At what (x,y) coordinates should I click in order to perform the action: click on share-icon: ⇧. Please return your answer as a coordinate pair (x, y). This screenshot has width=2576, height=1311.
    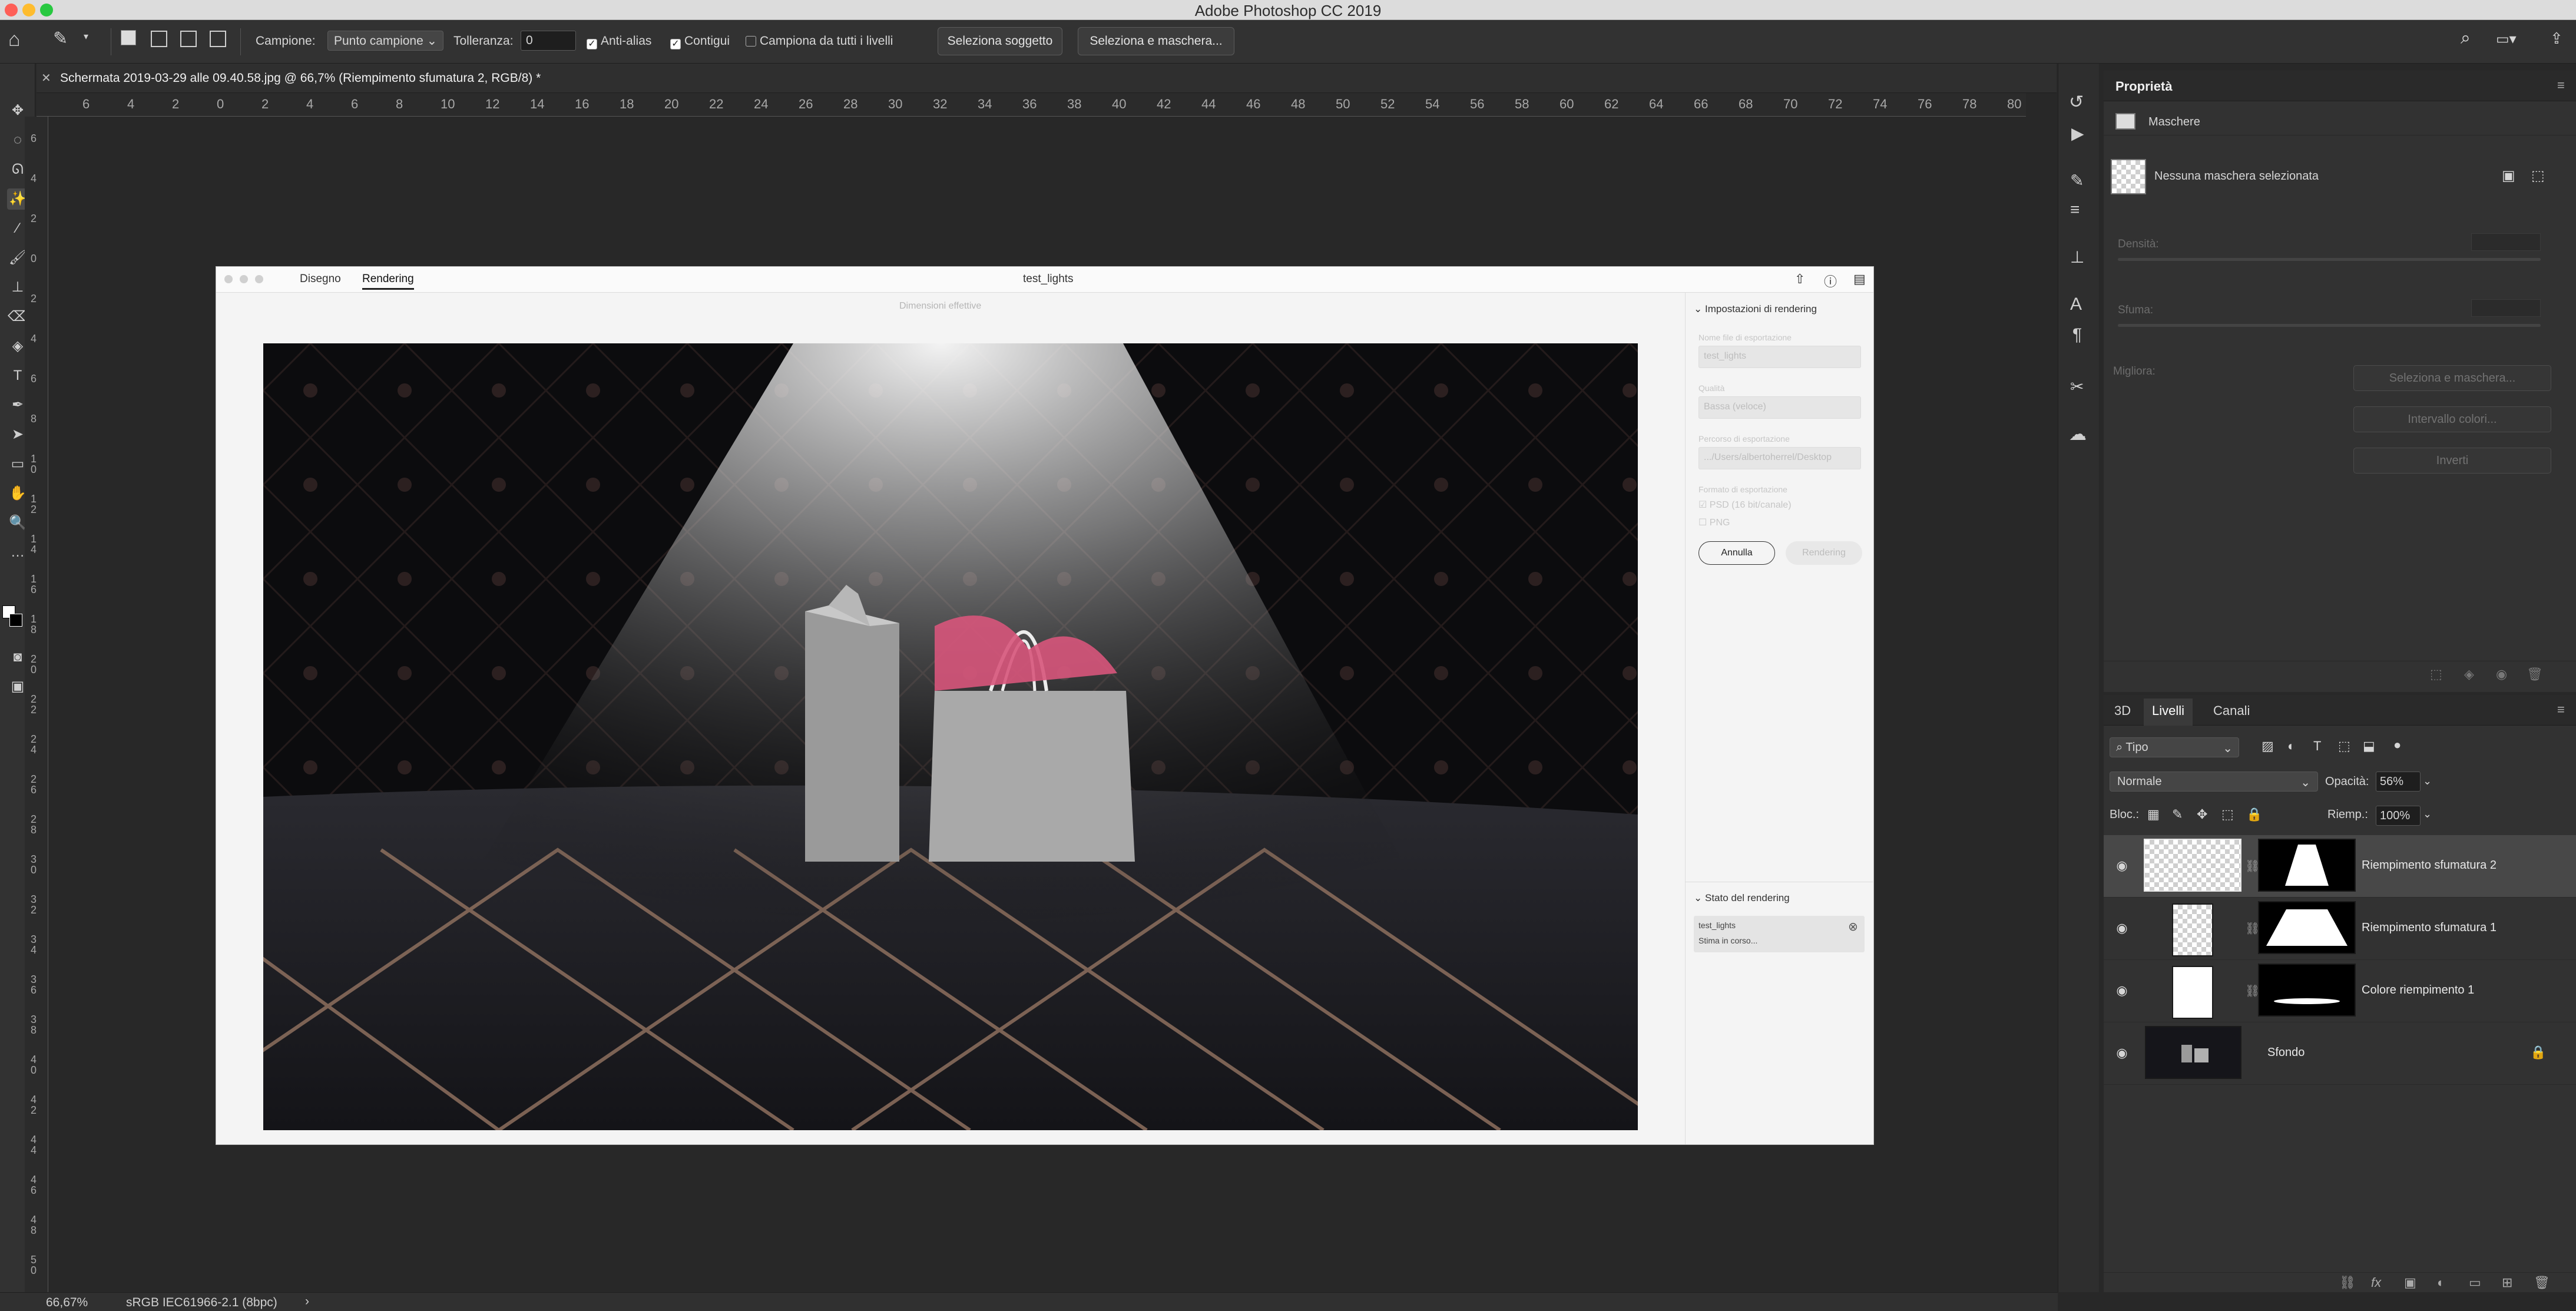
    Looking at the image, I should click on (1799, 279).